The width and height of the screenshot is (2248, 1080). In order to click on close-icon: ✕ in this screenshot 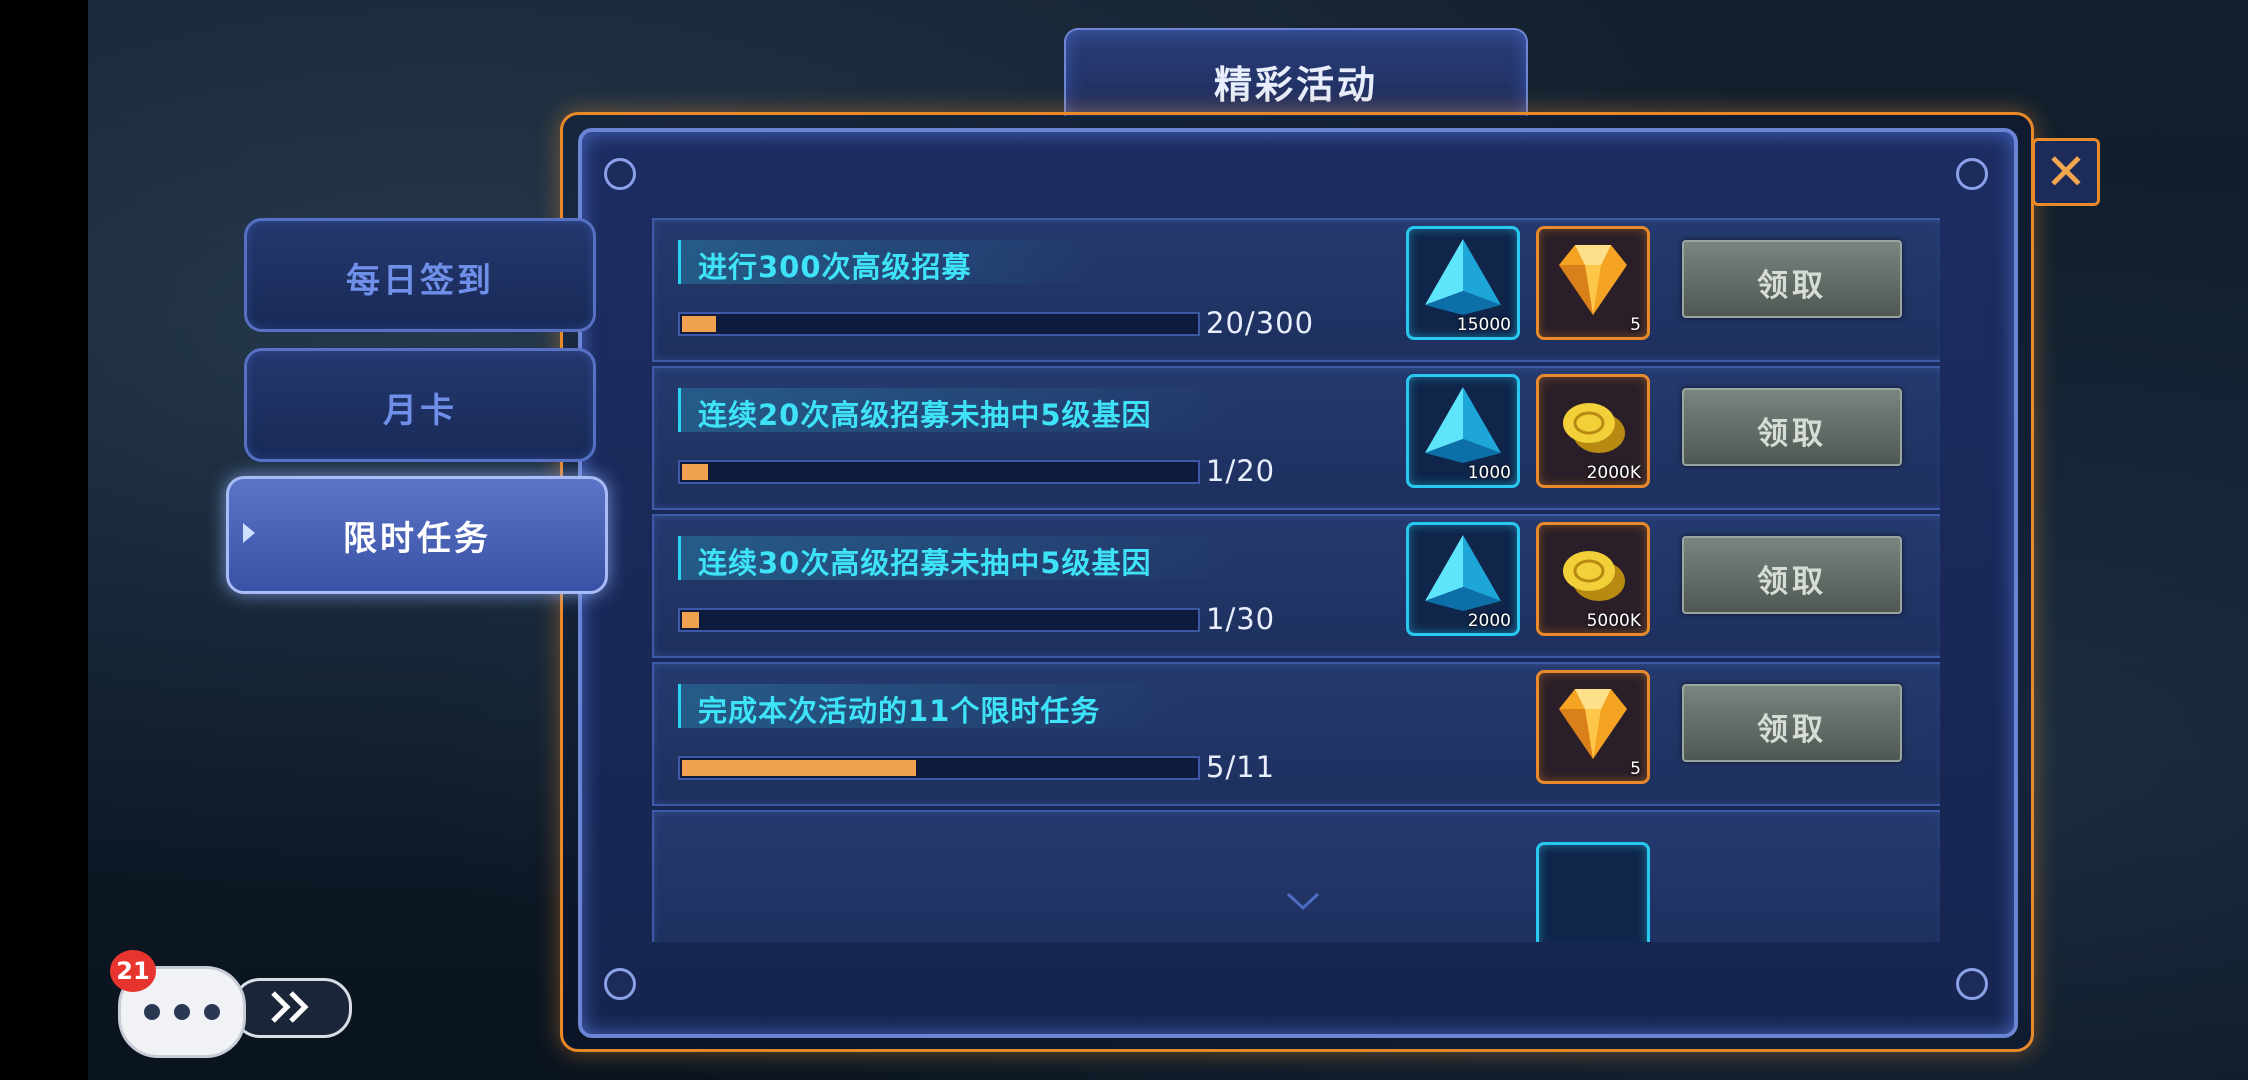, I will do `click(2066, 172)`.